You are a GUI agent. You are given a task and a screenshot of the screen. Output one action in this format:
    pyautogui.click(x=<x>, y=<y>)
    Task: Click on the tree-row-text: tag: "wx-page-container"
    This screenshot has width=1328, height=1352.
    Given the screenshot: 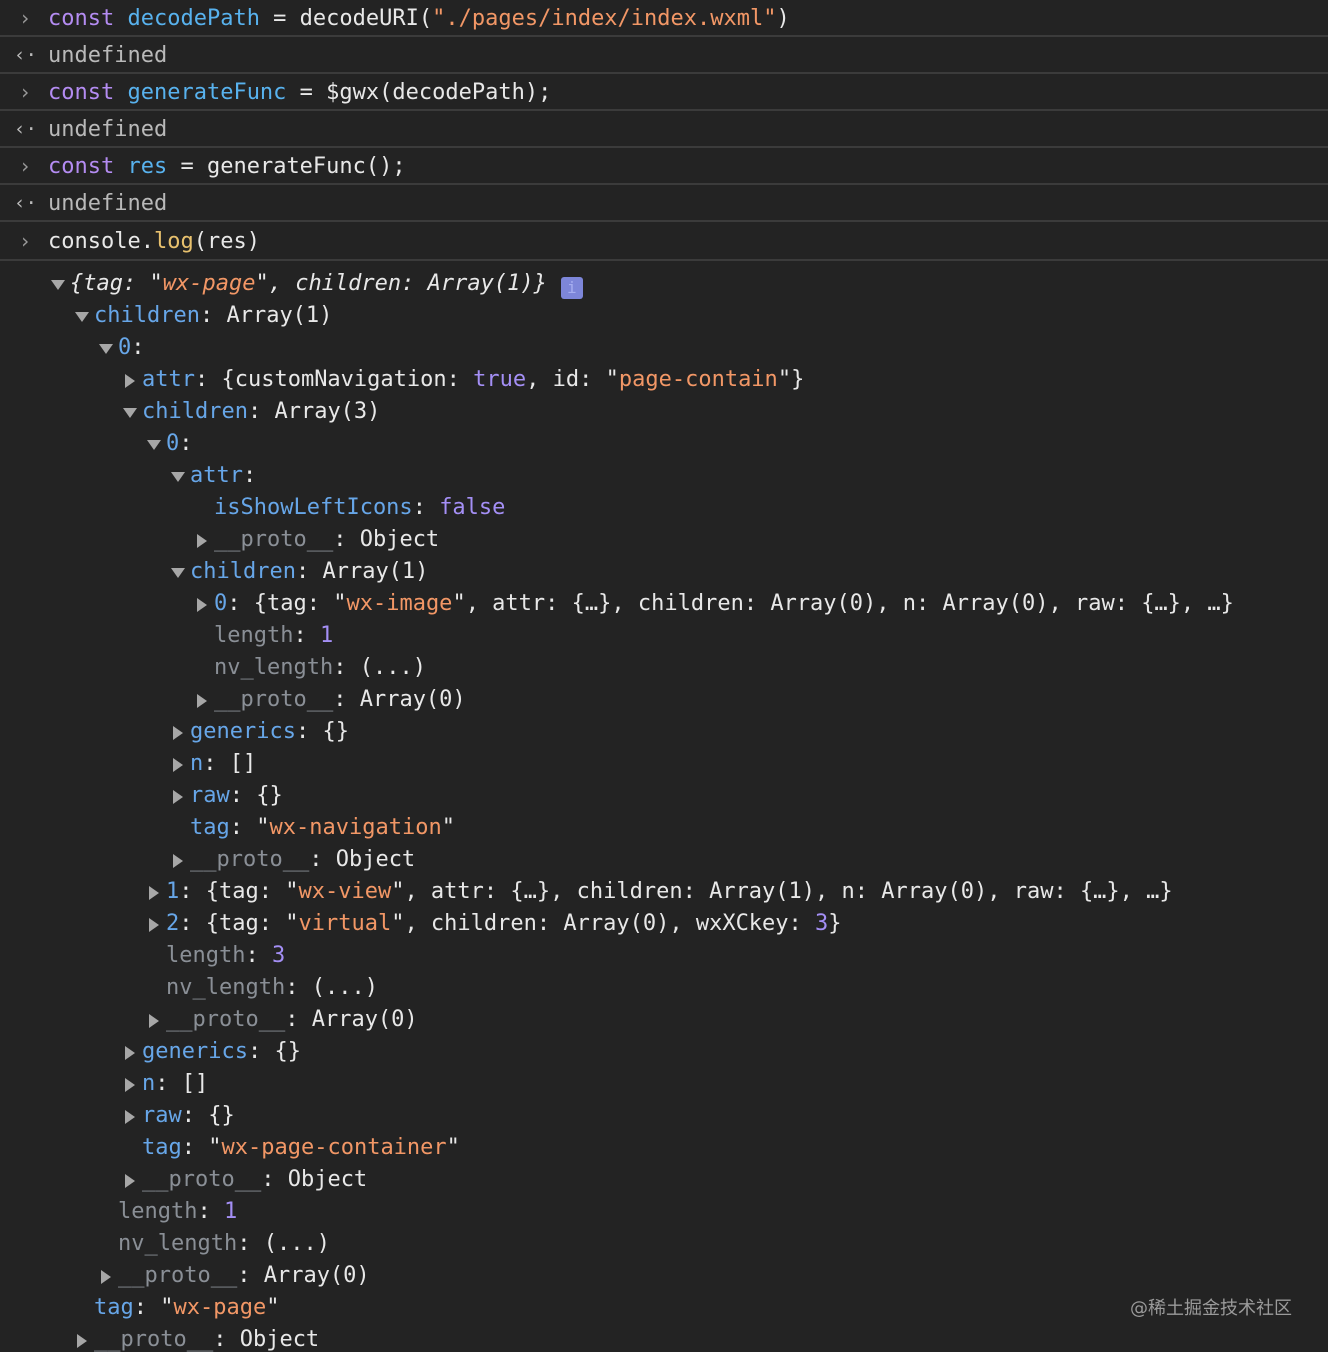 What is the action you would take?
    pyautogui.click(x=301, y=1148)
    